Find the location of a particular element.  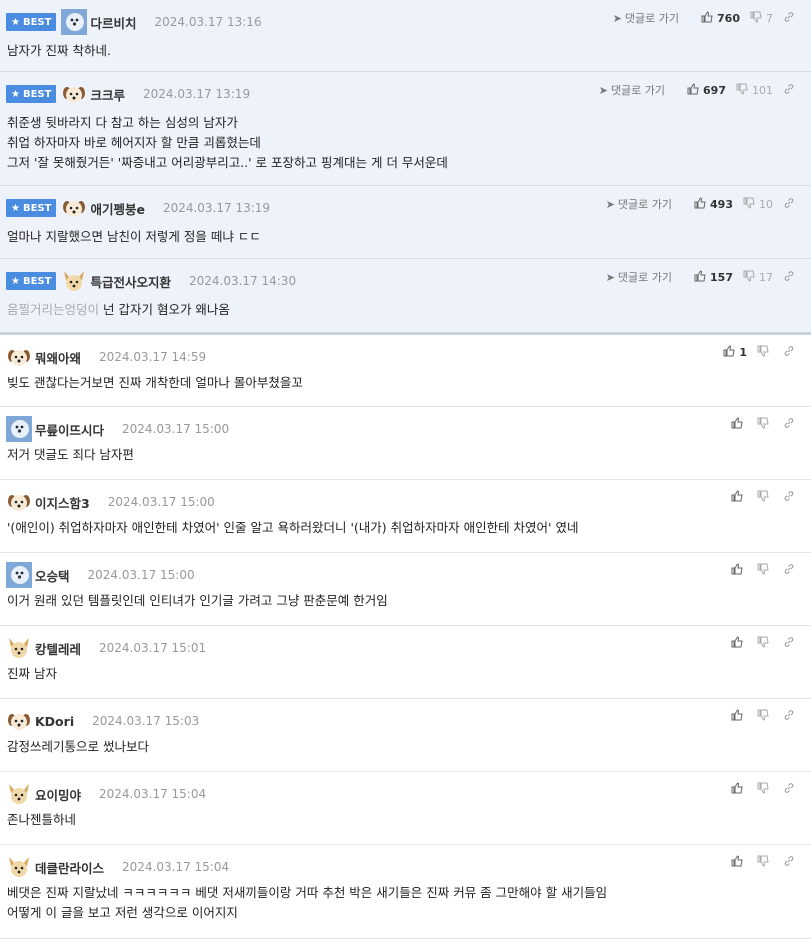

nickname: 크크루 is located at coordinates (107, 94).